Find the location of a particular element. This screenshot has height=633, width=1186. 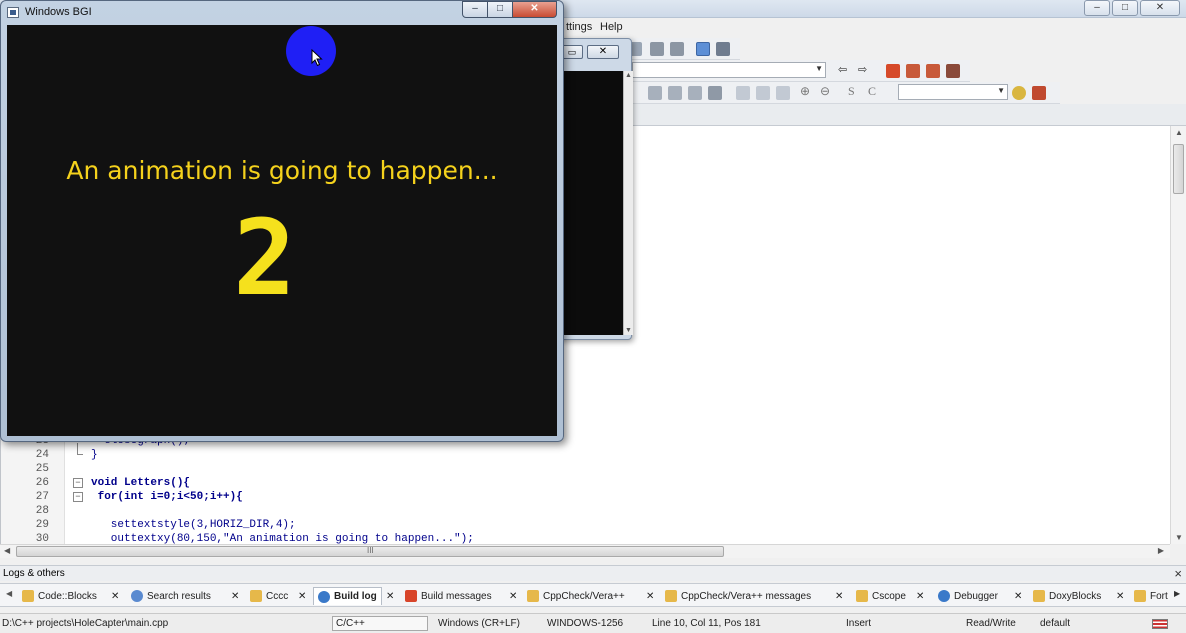

window-app-icon is located at coordinates (13, 12).